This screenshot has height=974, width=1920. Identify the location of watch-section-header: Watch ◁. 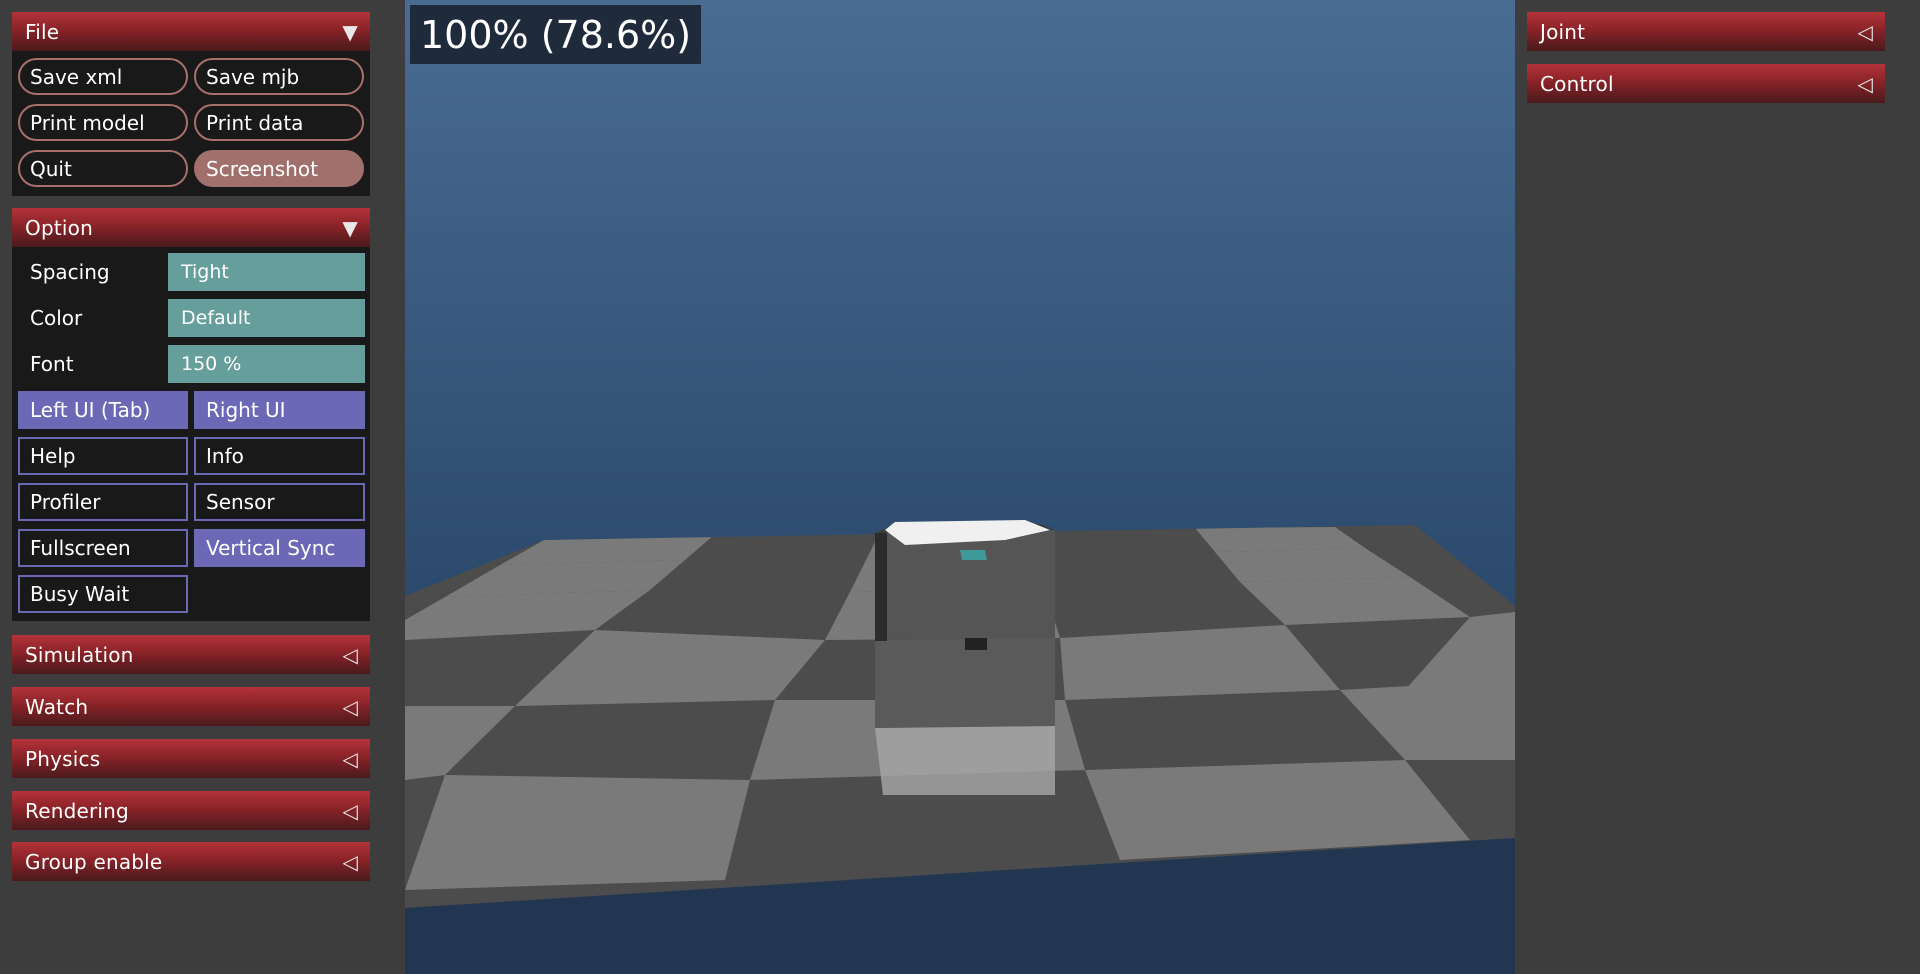
(191, 706).